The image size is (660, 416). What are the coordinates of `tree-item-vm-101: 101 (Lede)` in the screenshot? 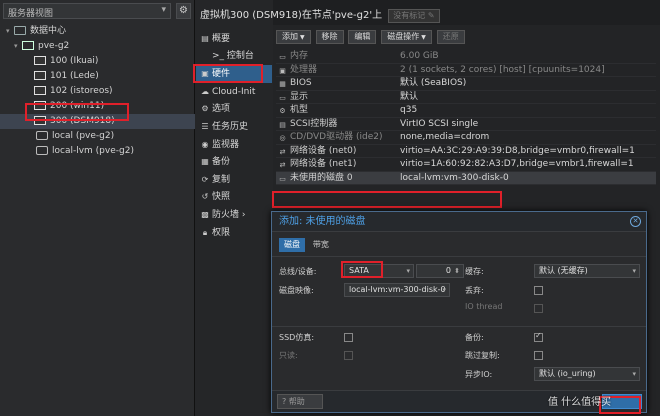 It's located at (97, 76).